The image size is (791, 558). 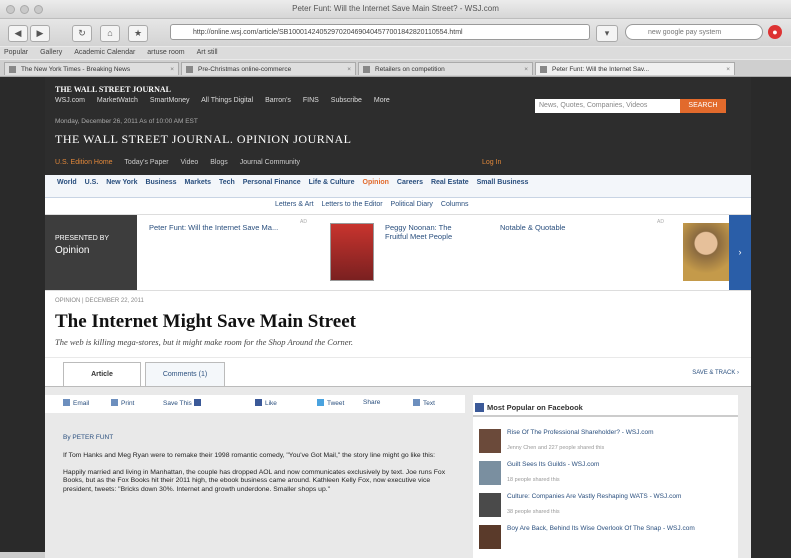 What do you see at coordinates (570, 227) in the screenshot?
I see `carousel-item: Notable & Quotable` at bounding box center [570, 227].